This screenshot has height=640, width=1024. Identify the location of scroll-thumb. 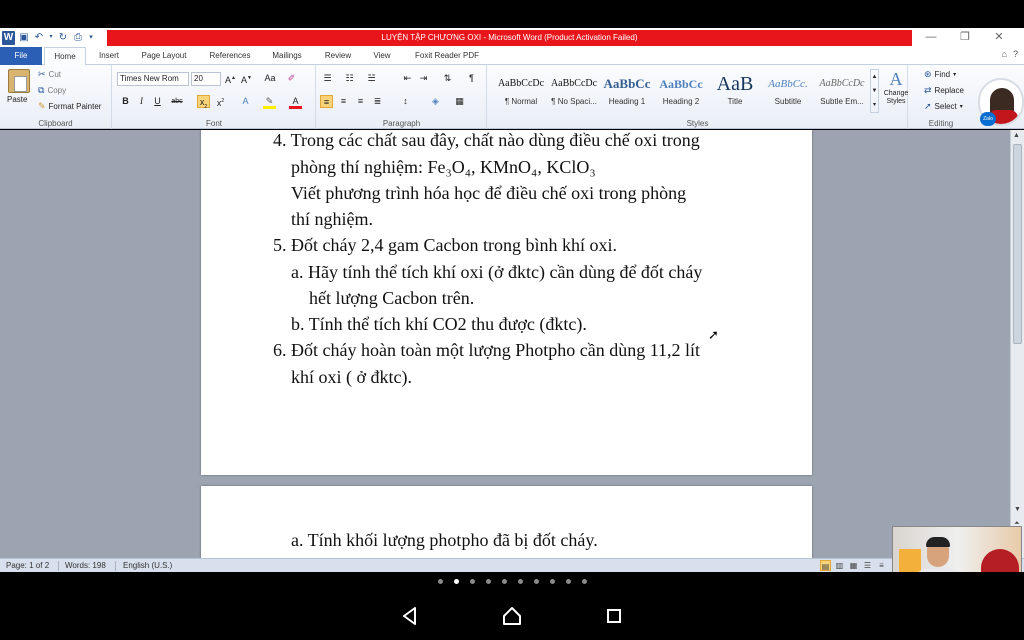
(1017, 244).